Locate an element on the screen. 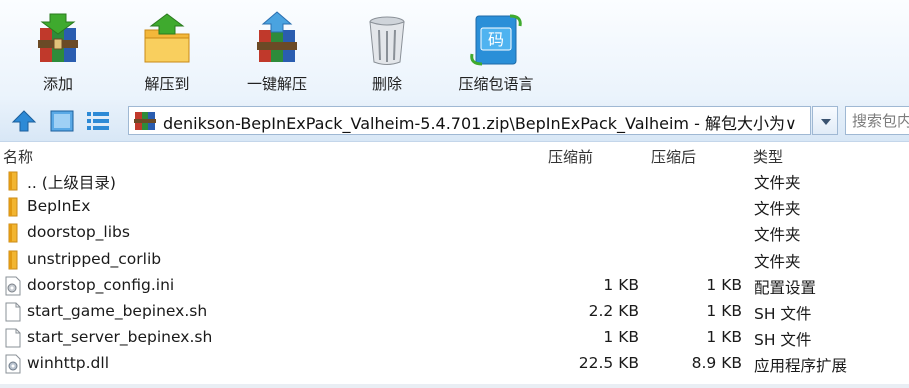 This screenshot has width=909, height=388. file-row: .. (上级目录) 文件夹 is located at coordinates (454, 181).